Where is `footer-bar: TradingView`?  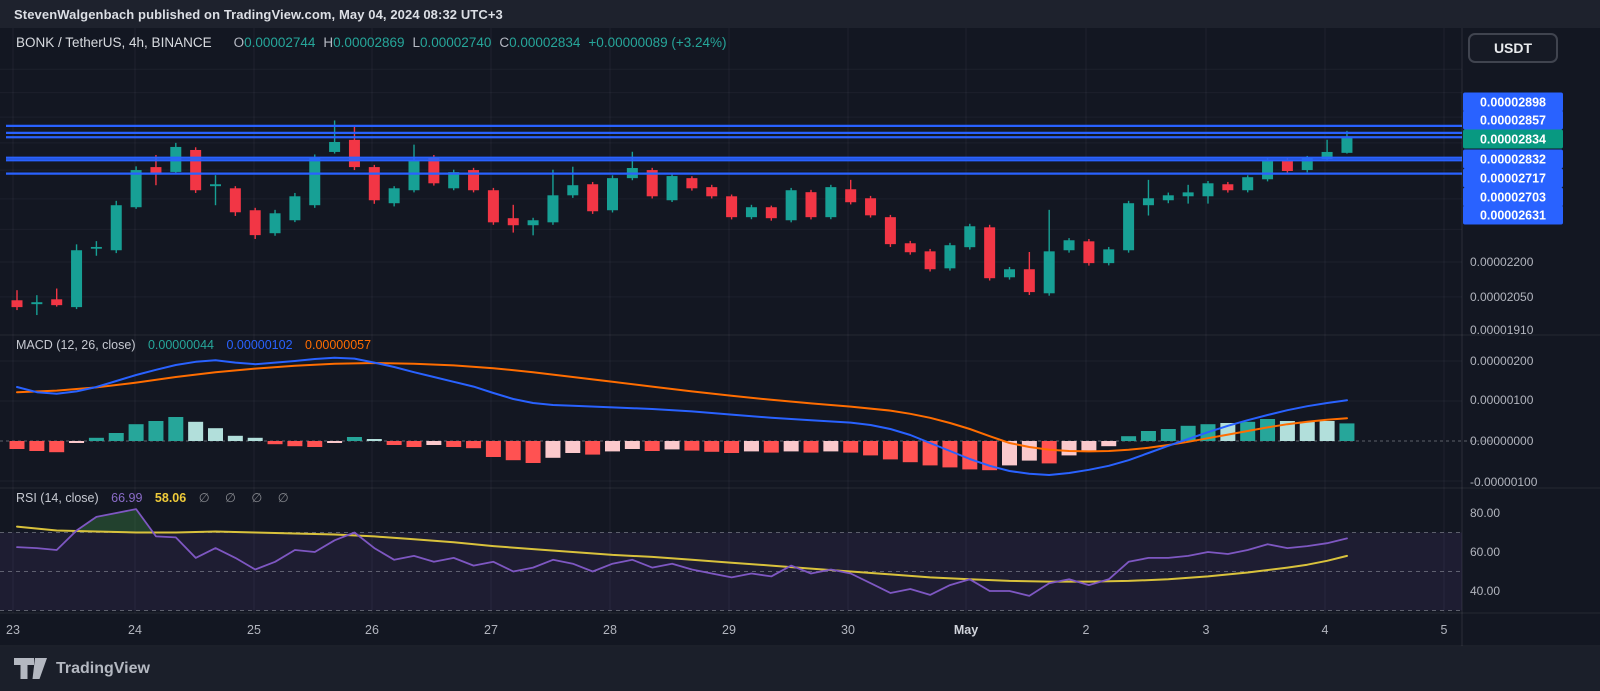 footer-bar: TradingView is located at coordinates (800, 669).